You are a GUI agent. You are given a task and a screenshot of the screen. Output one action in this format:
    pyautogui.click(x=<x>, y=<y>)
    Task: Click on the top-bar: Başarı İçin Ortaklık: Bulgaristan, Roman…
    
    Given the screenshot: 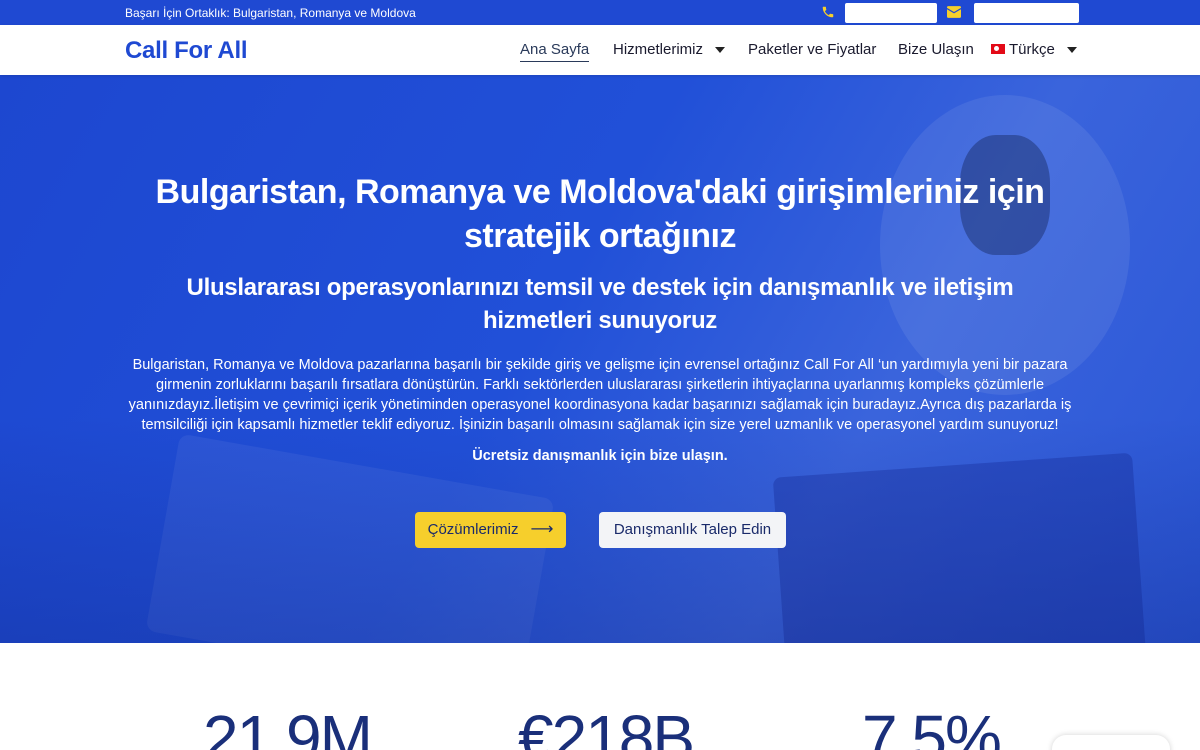 What is the action you would take?
    pyautogui.click(x=600, y=12)
    